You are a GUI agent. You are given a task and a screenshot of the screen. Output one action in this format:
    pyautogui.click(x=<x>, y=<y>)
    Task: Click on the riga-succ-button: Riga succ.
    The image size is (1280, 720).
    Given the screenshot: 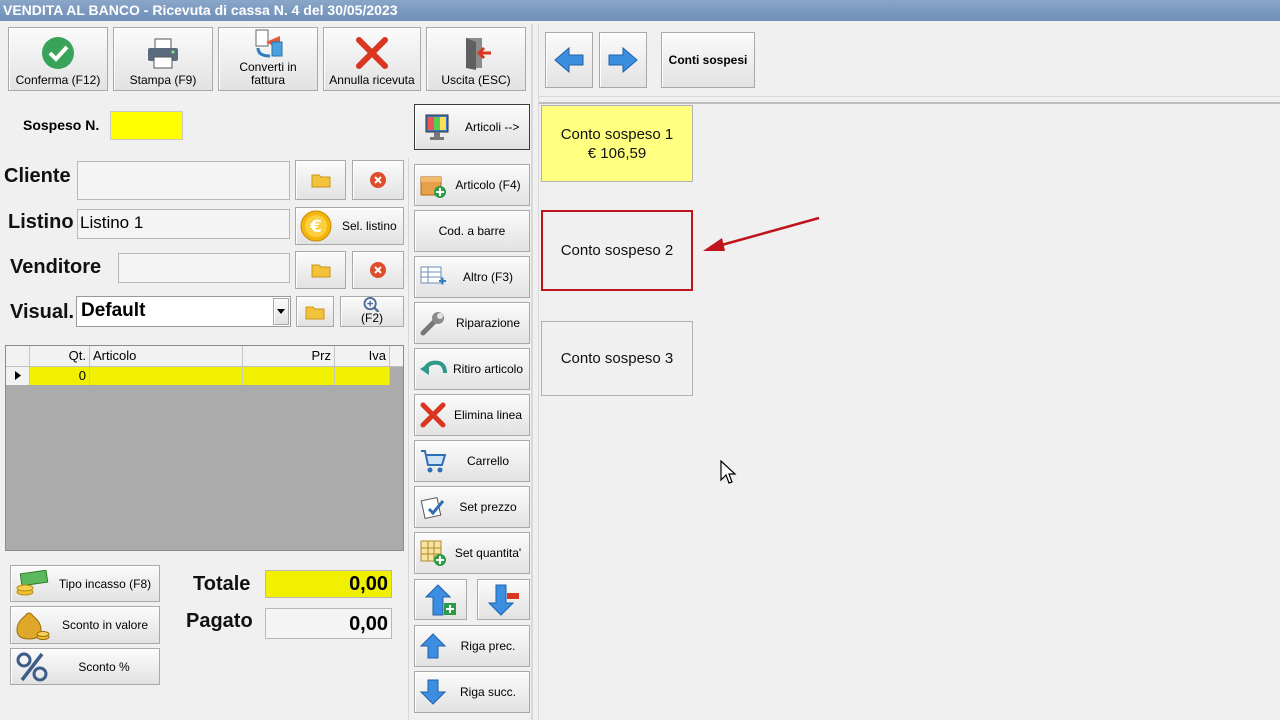 What is the action you would take?
    pyautogui.click(x=472, y=692)
    